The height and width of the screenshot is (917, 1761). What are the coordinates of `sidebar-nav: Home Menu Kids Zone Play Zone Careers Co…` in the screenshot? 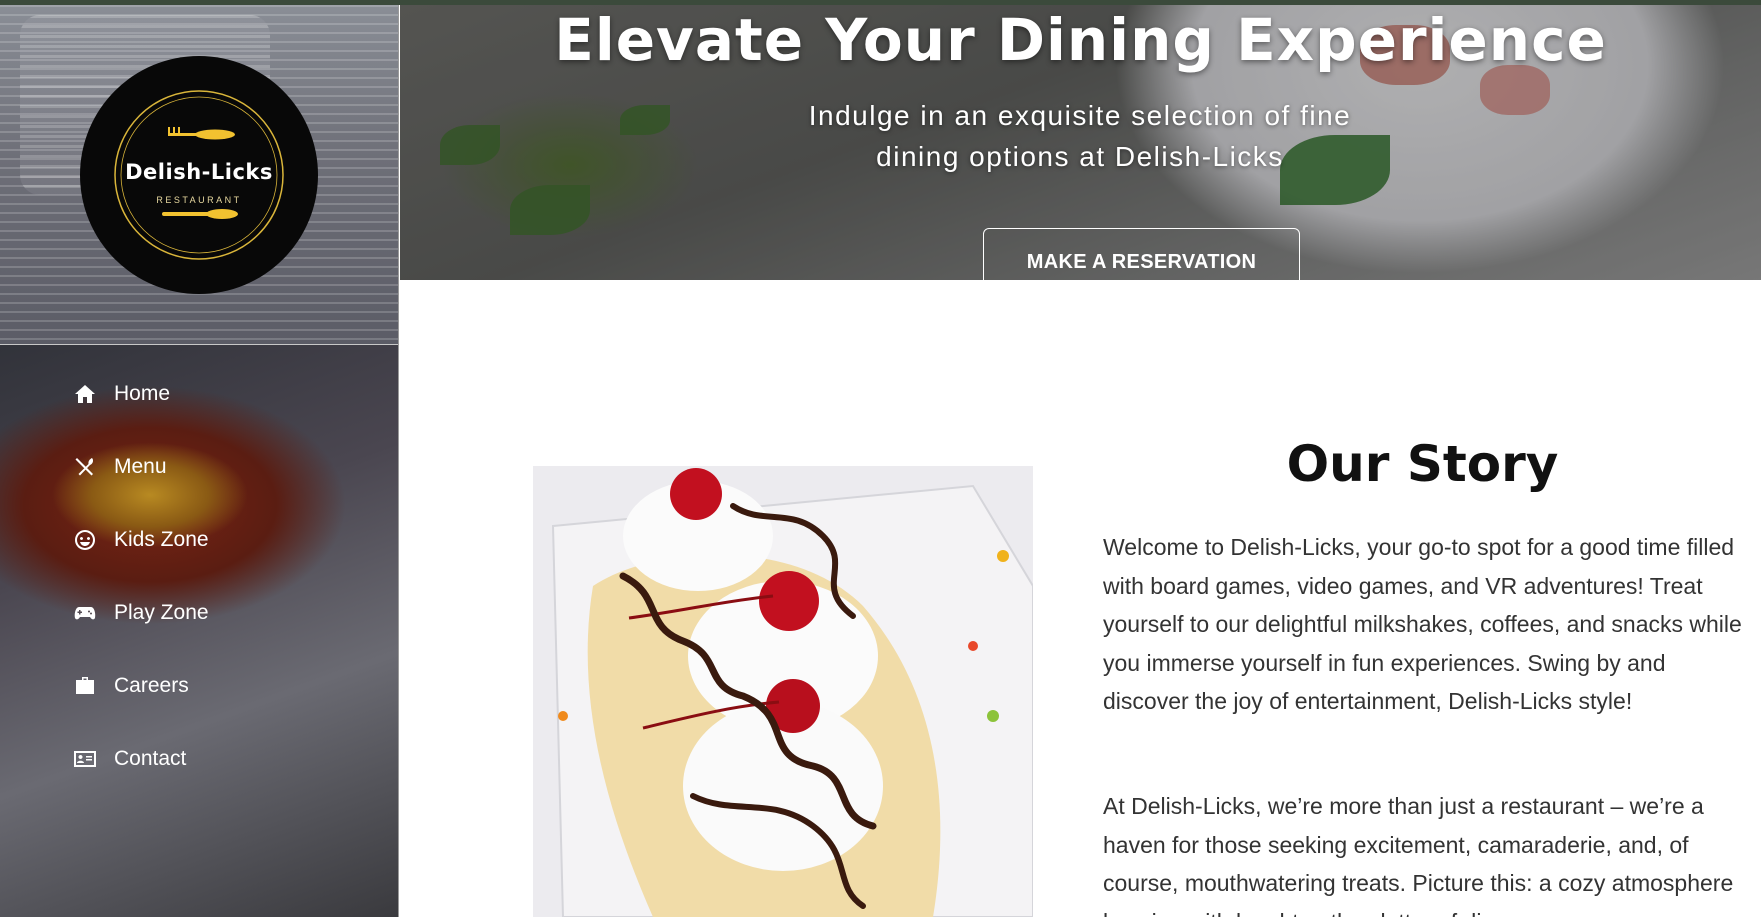 It's located at (199, 576).